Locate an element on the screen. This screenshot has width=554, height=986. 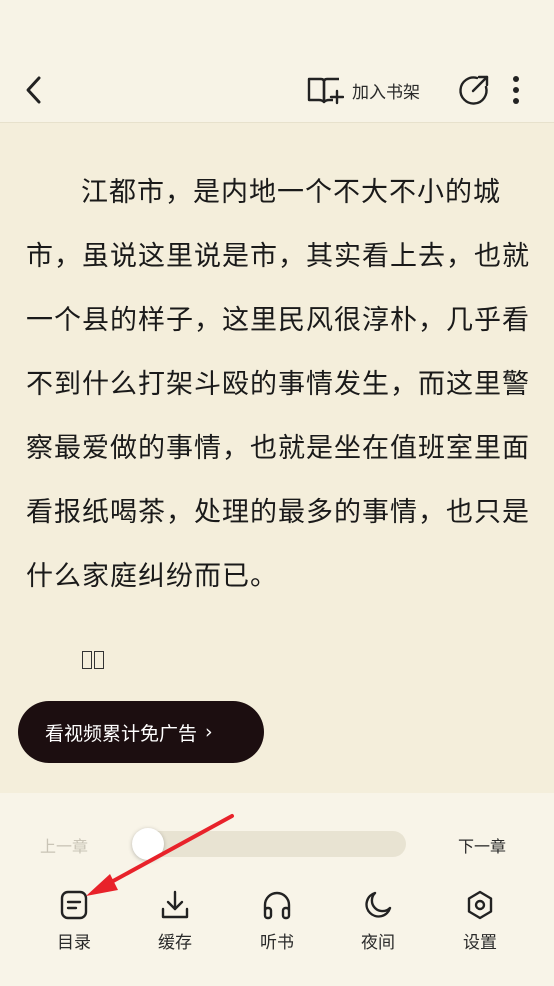
back-chevron-icon is located at coordinates (33, 90).